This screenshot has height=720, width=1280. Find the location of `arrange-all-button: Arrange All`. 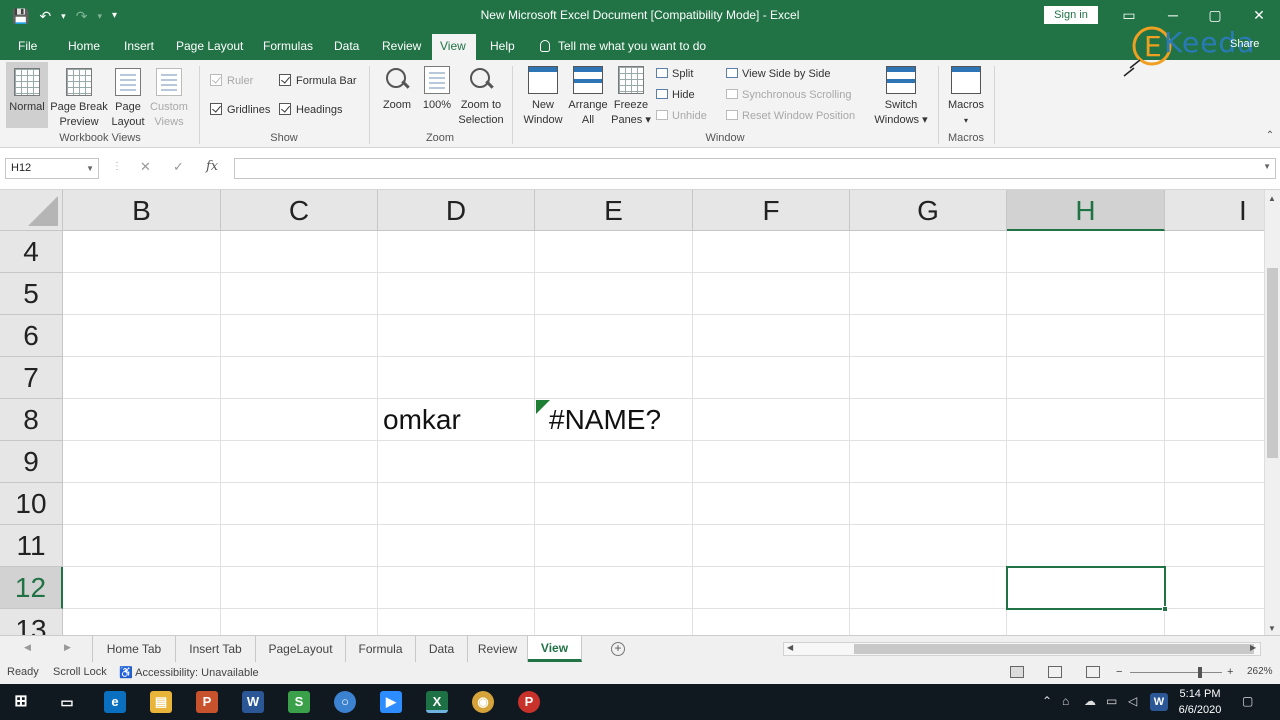

arrange-all-button: Arrange All is located at coordinates (588, 97).